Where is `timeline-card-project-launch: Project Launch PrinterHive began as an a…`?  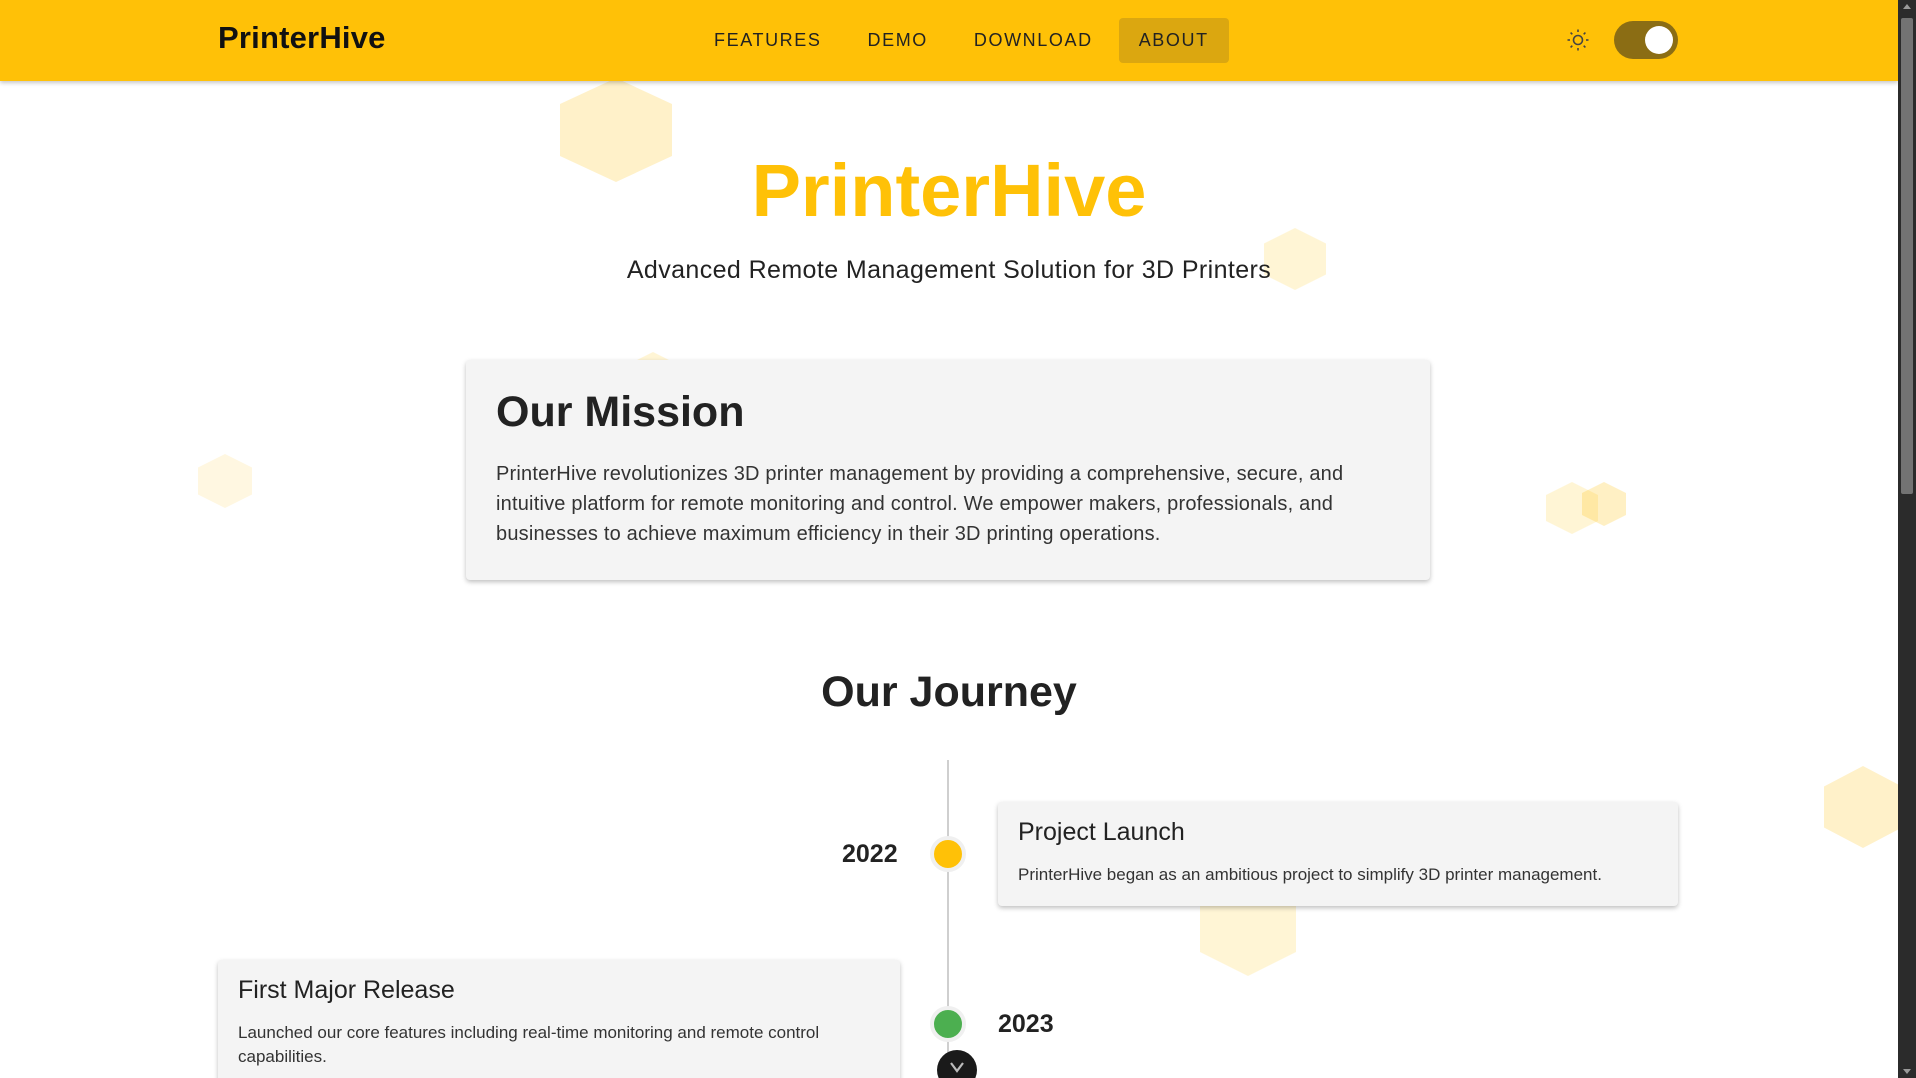
timeline-card-project-launch: Project Launch PrinterHive began as an a… is located at coordinates (1338, 854).